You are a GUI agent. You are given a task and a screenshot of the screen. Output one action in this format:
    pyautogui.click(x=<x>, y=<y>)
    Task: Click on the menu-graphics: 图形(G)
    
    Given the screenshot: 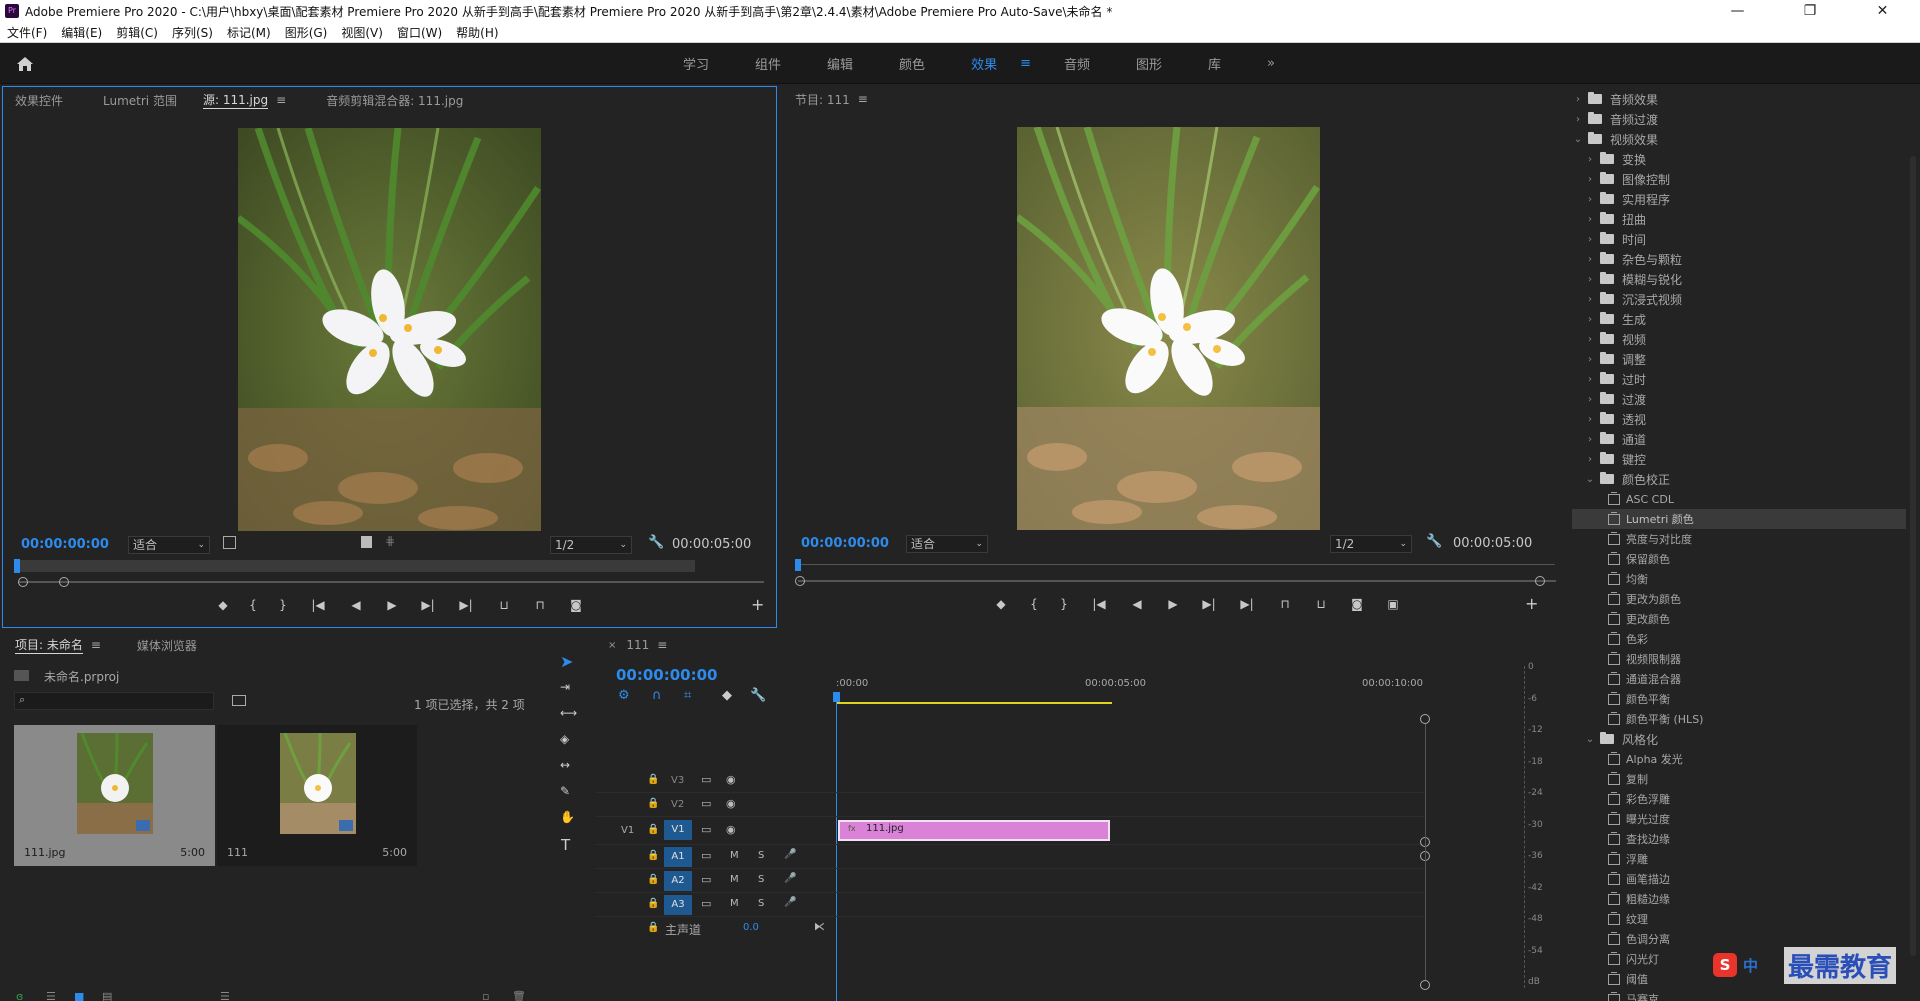 What is the action you would take?
    pyautogui.click(x=306, y=32)
    